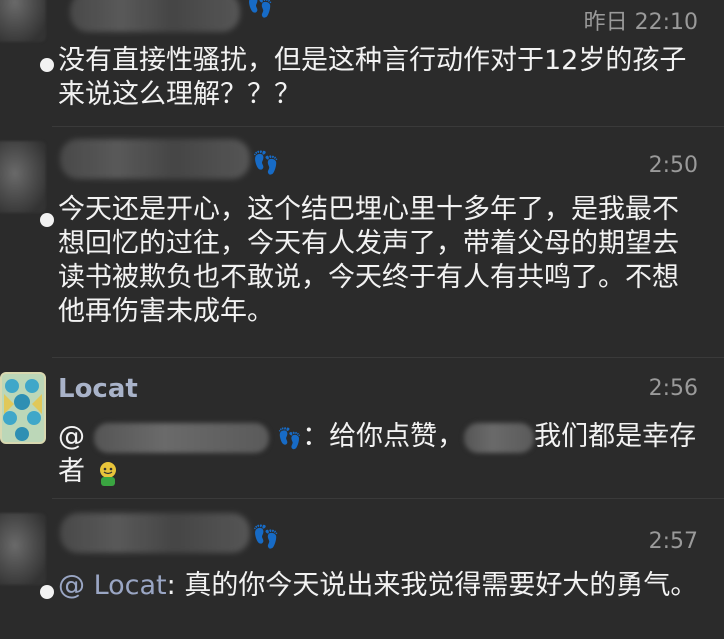  What do you see at coordinates (98, 389) in the screenshot?
I see `username: Locat` at bounding box center [98, 389].